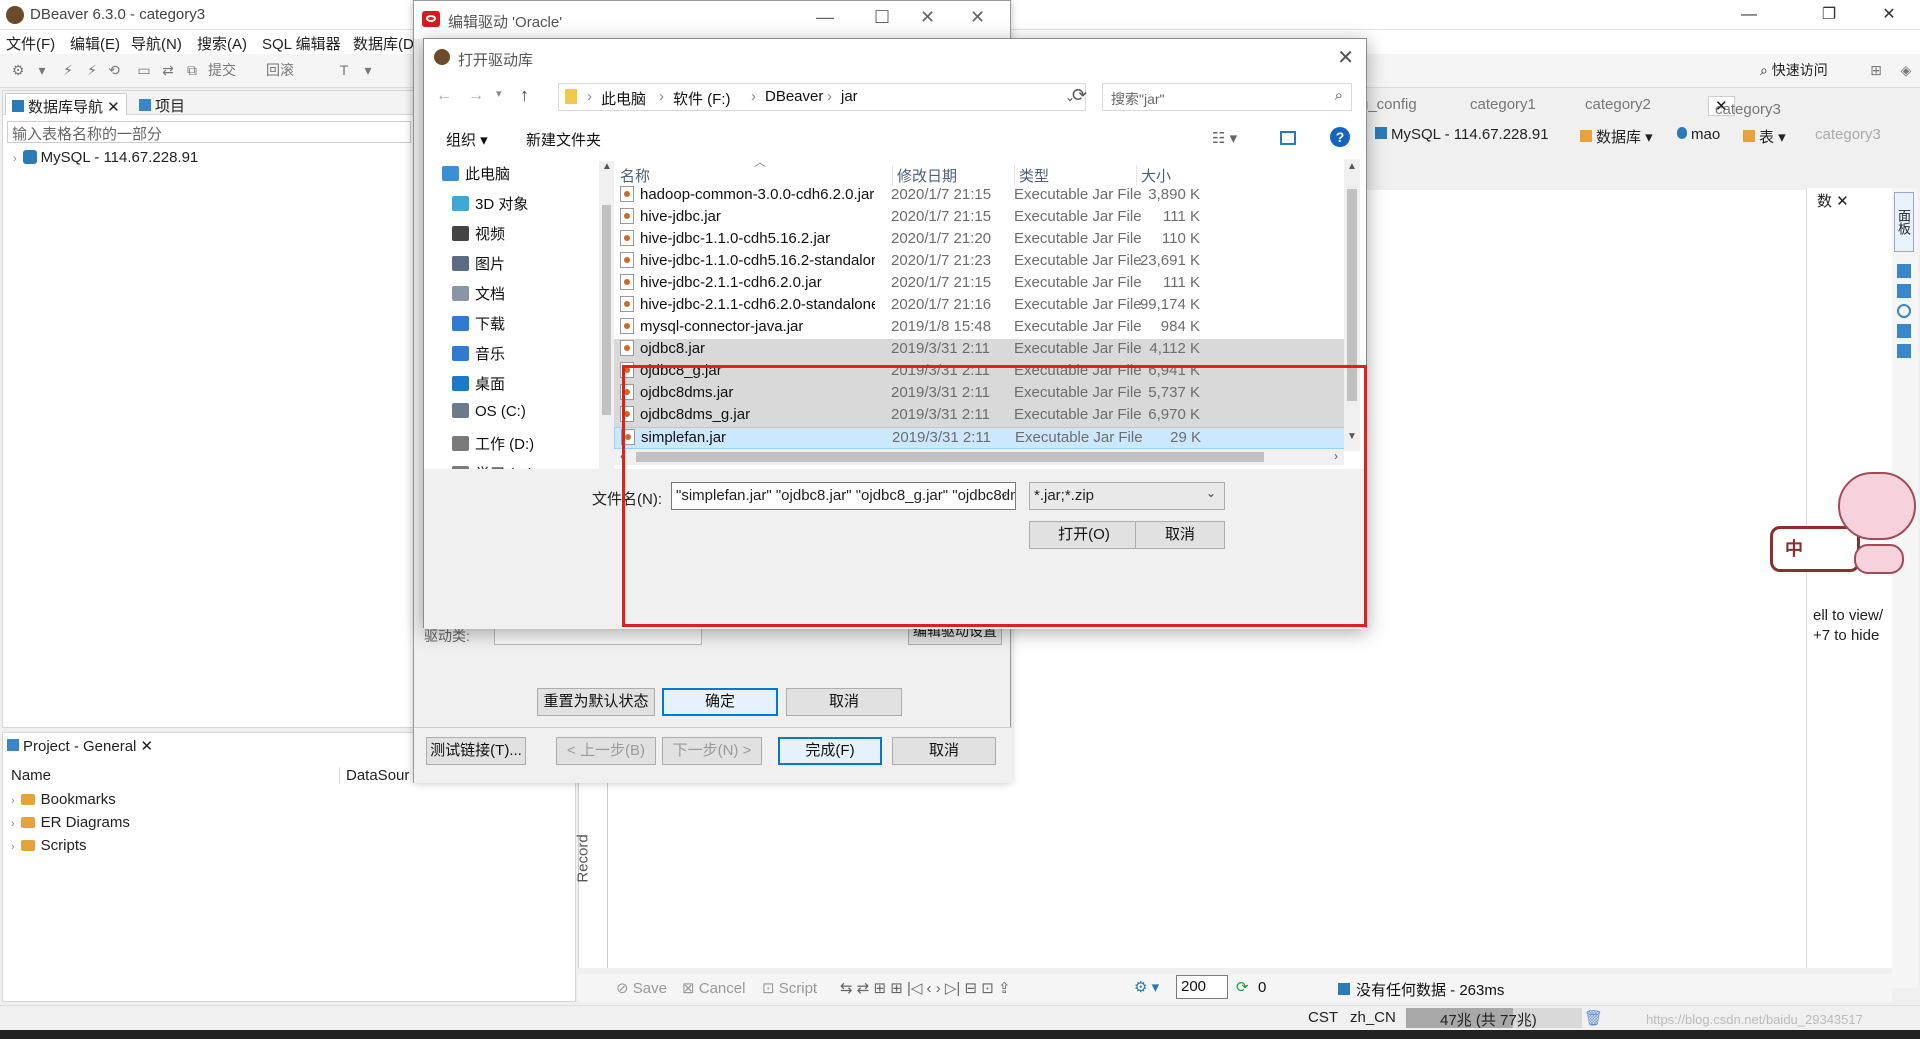 Image resolution: width=1920 pixels, height=1039 pixels. I want to click on address-bar: › 此电脑 › 软件 (F:) › DBeaver › jar ⌄, so click(822, 97).